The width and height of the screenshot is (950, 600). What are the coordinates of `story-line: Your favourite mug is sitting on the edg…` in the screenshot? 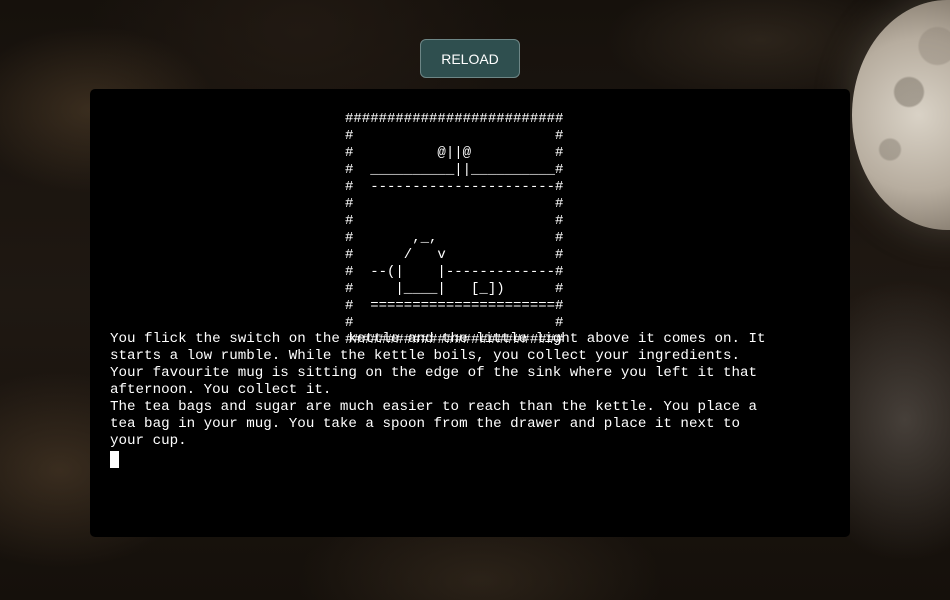 It's located at (434, 373).